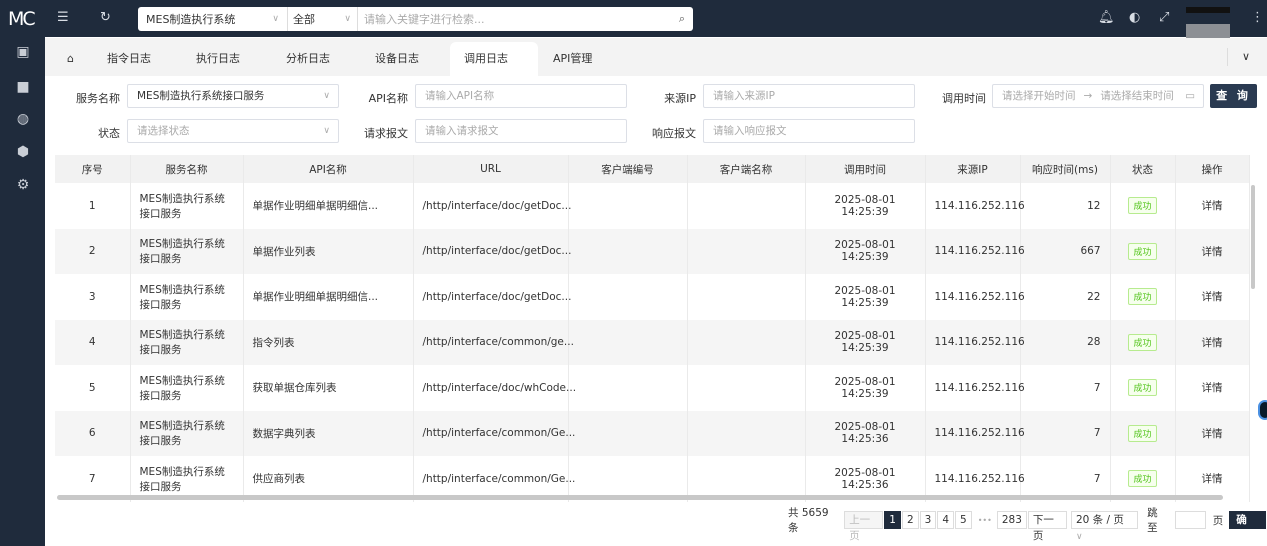  Describe the element at coordinates (233, 131) in the screenshot. I see `status-select: 请选择状态 ∨` at that location.